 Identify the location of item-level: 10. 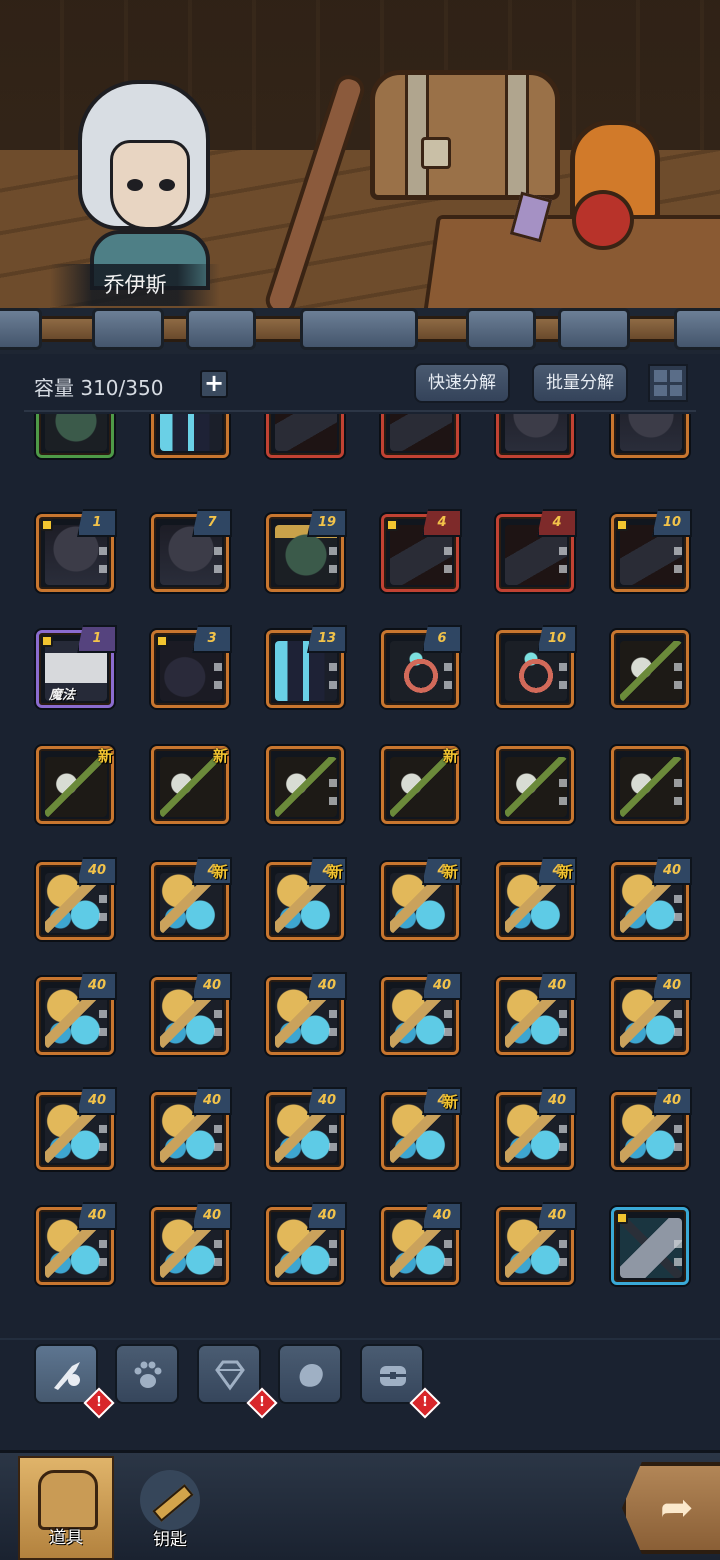
(557, 639).